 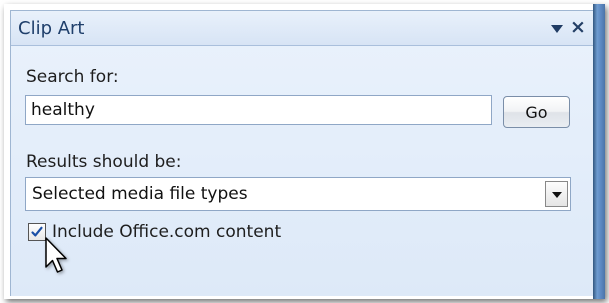 I want to click on task-pane-title-bar: Clip Art ×, so click(x=302, y=28).